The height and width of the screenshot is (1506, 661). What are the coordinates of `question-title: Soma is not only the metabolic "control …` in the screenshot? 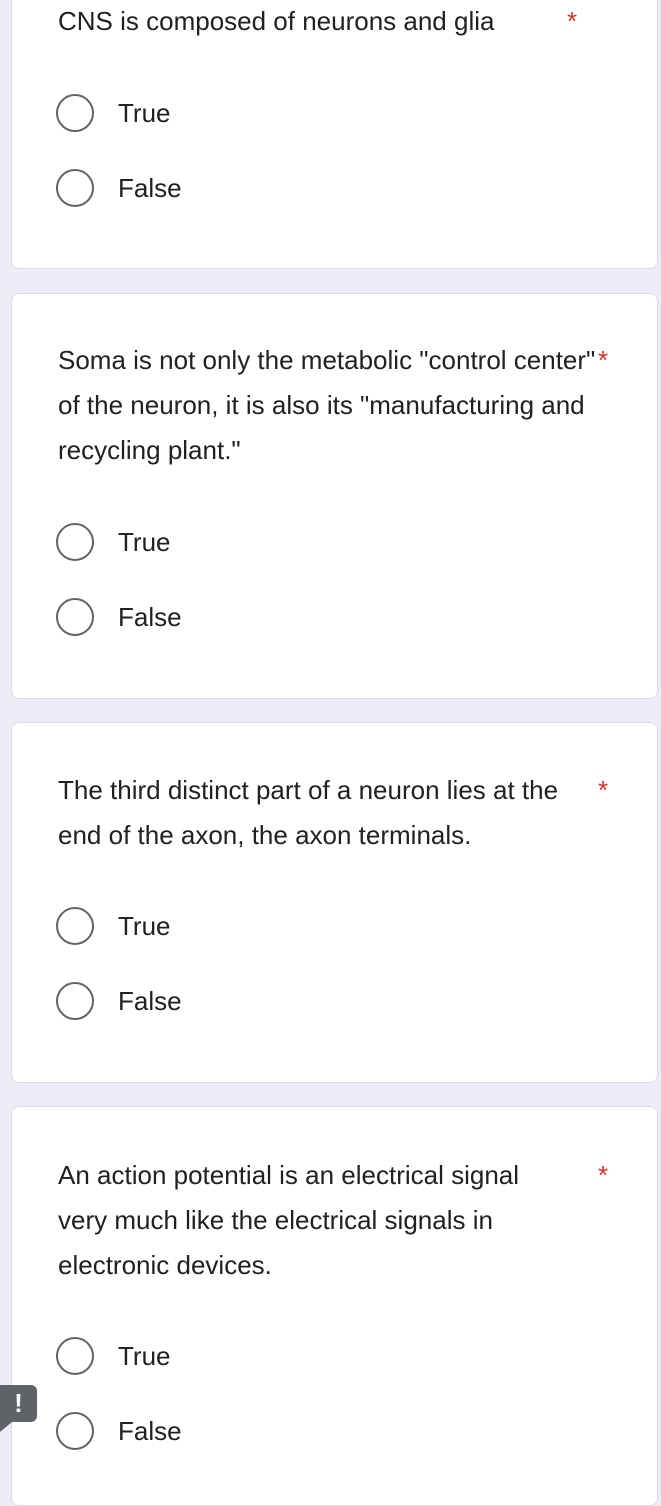 It's located at (327, 405).